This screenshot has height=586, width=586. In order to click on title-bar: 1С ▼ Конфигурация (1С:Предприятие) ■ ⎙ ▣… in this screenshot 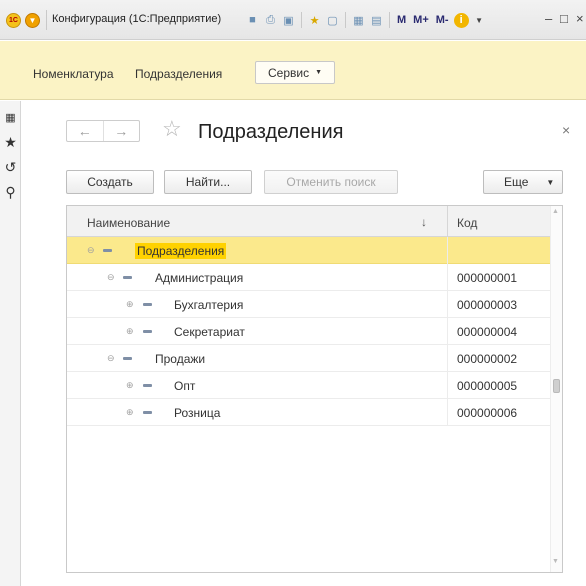, I will do `click(293, 20)`.